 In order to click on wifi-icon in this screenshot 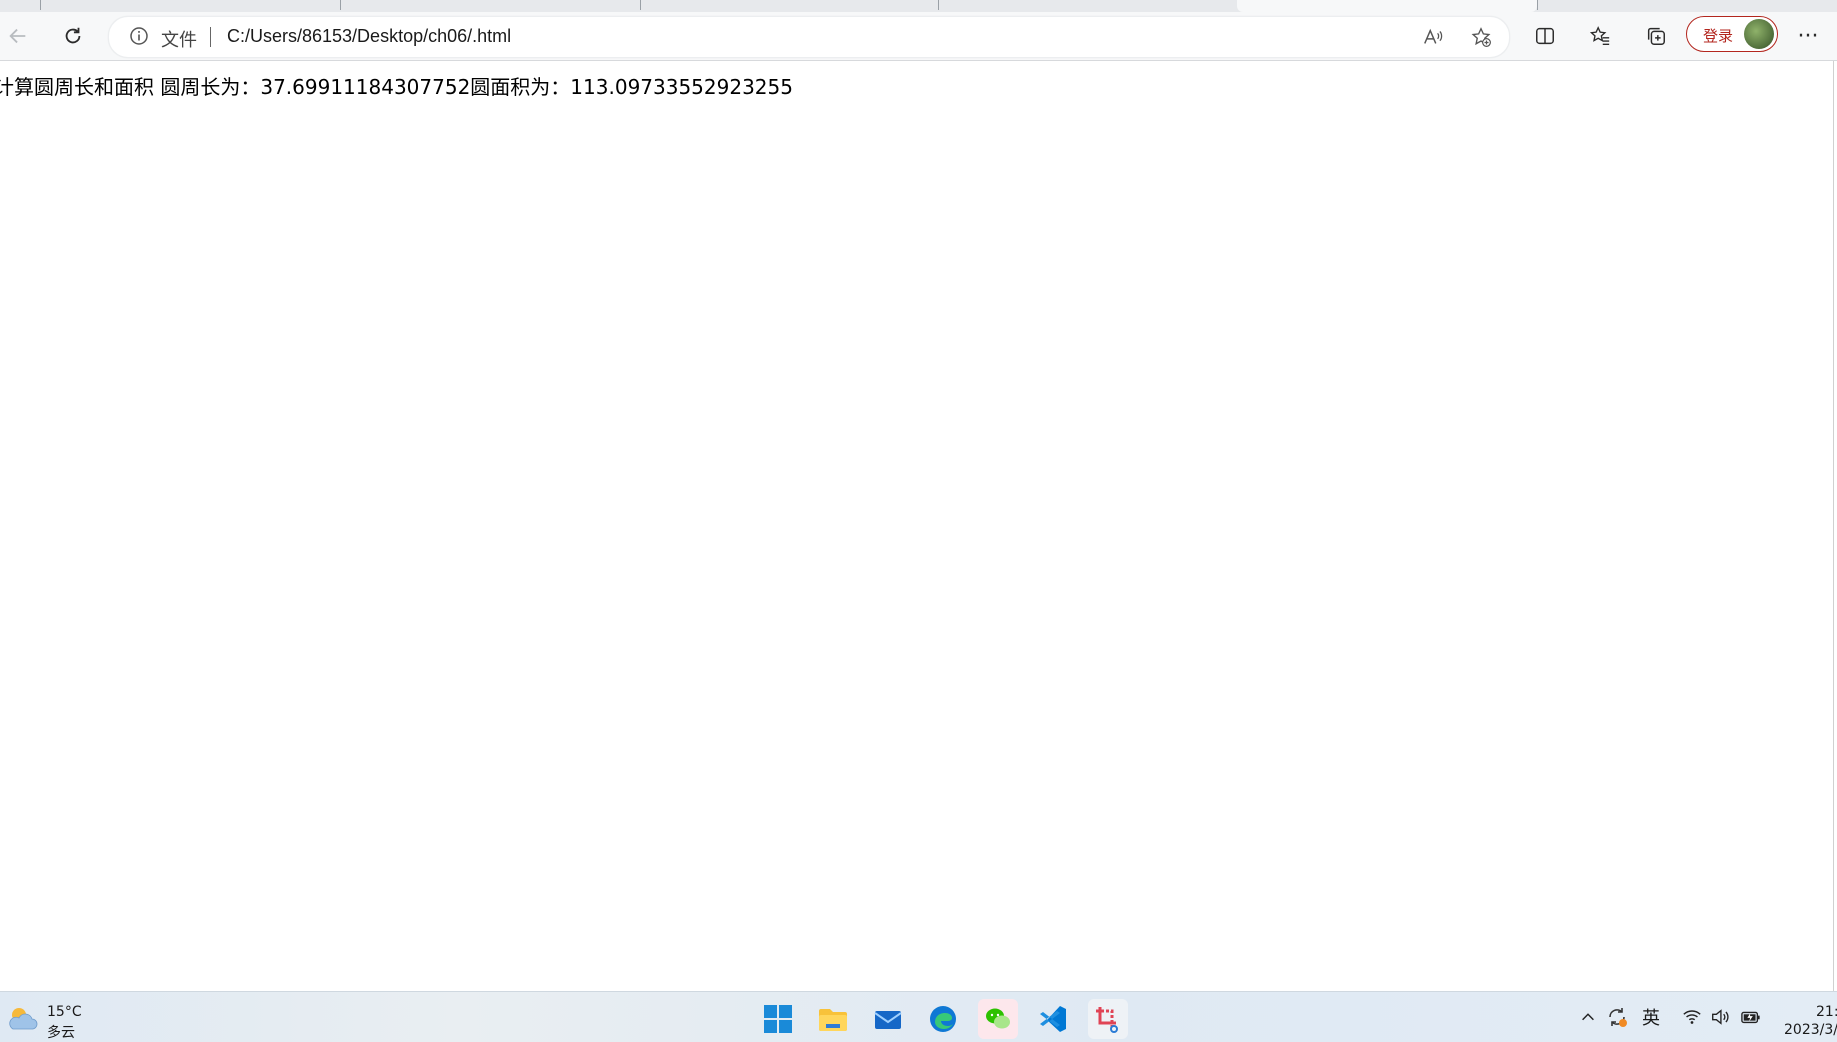, I will do `click(1692, 1017)`.